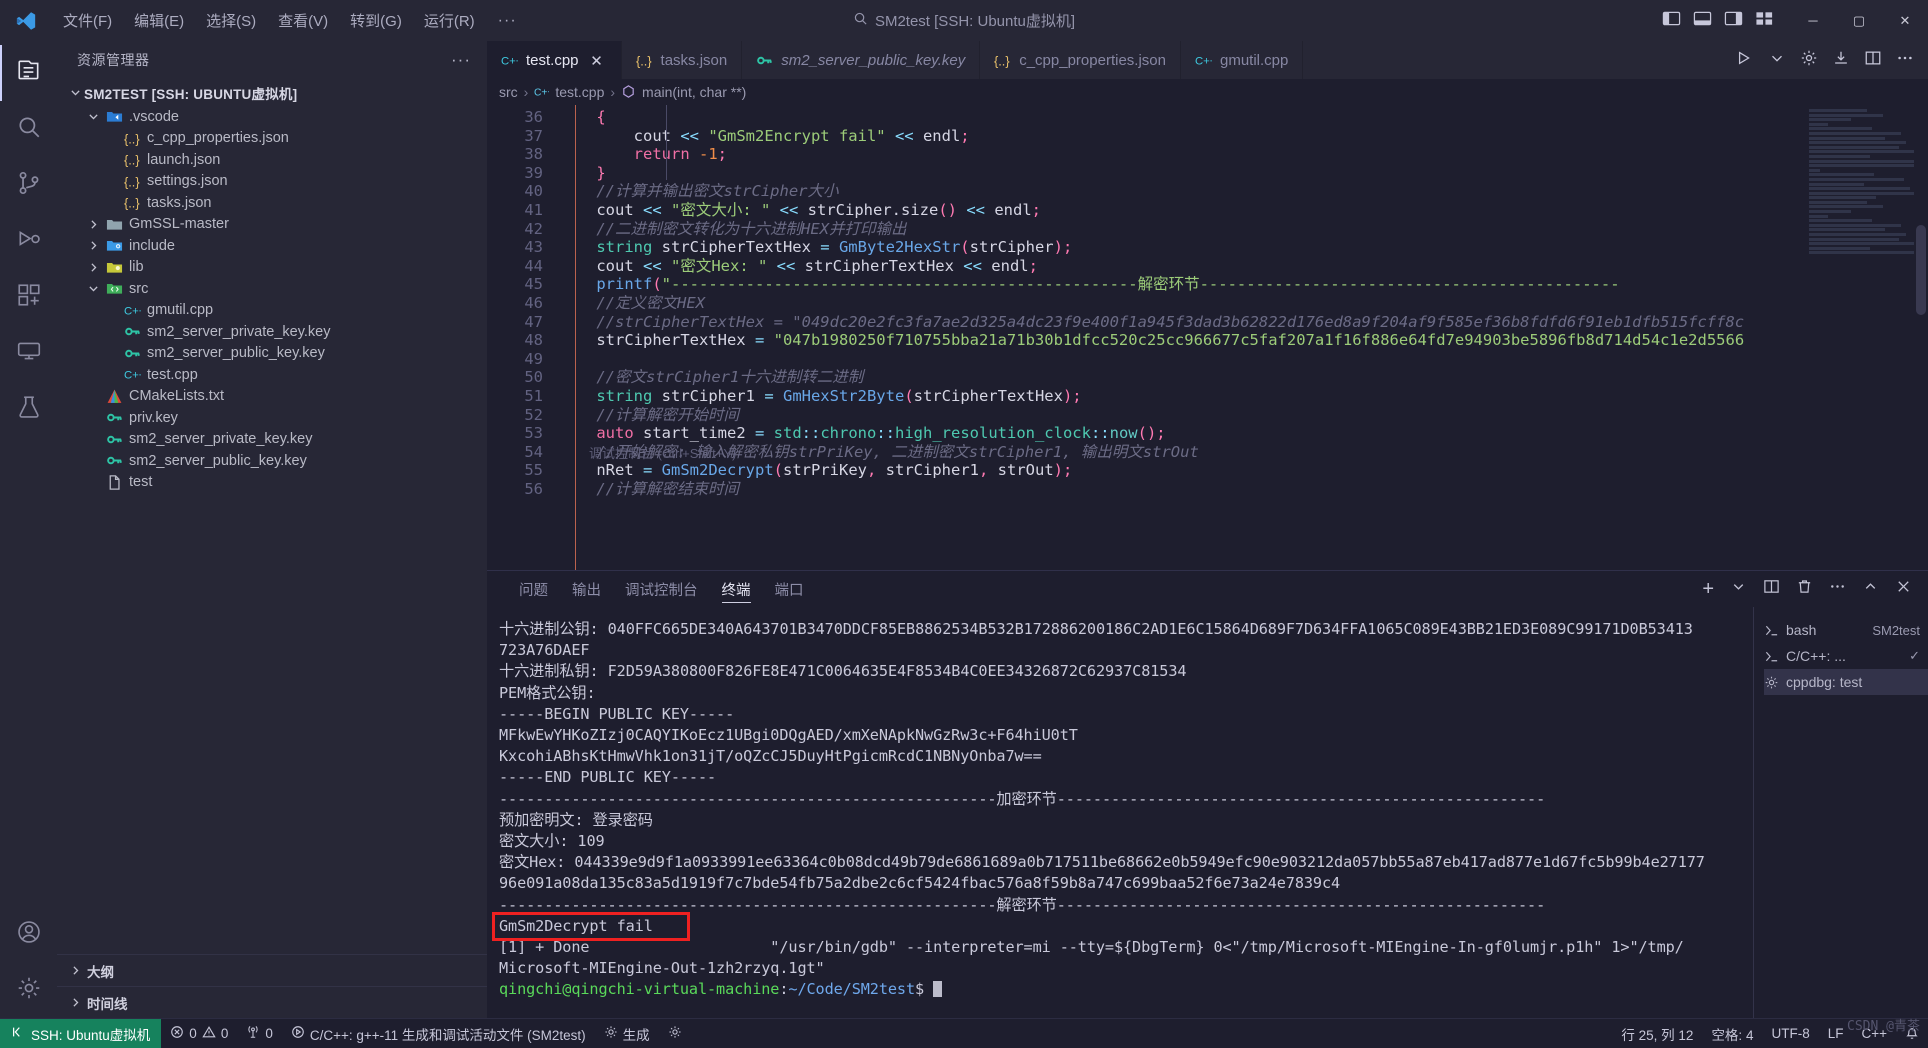 This screenshot has height=1048, width=1928. I want to click on menu-bar: 文件(F) 编辑(E) 选择(S) 查看(V) 转到(G) 运行(R) ···, so click(290, 20).